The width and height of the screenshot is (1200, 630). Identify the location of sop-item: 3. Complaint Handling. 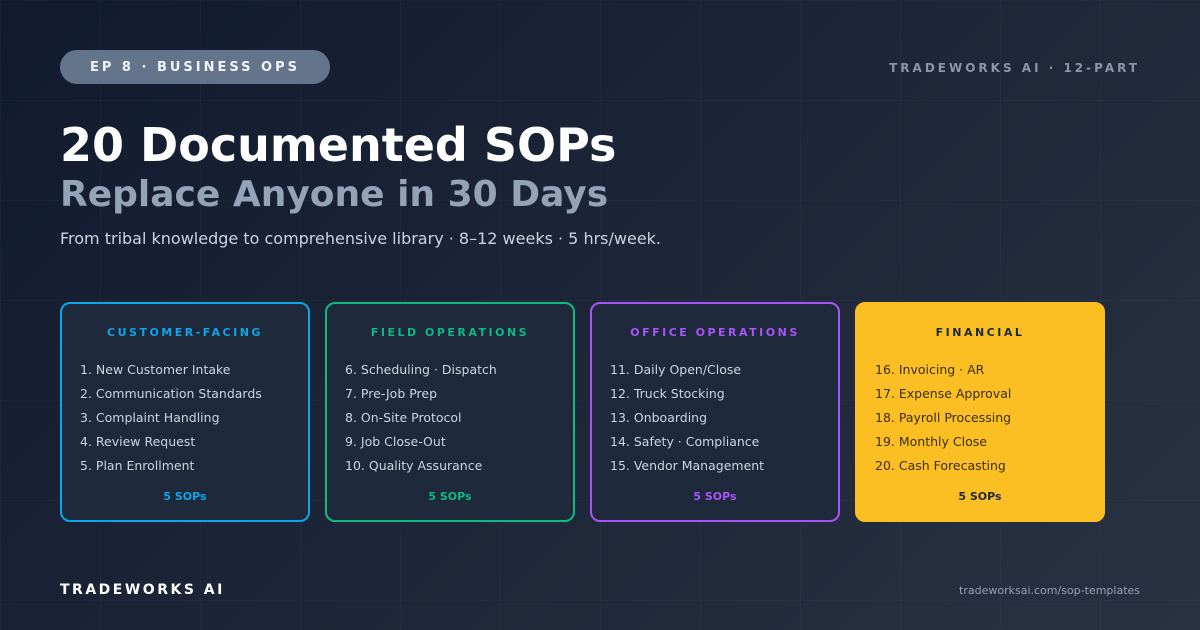
(150, 417).